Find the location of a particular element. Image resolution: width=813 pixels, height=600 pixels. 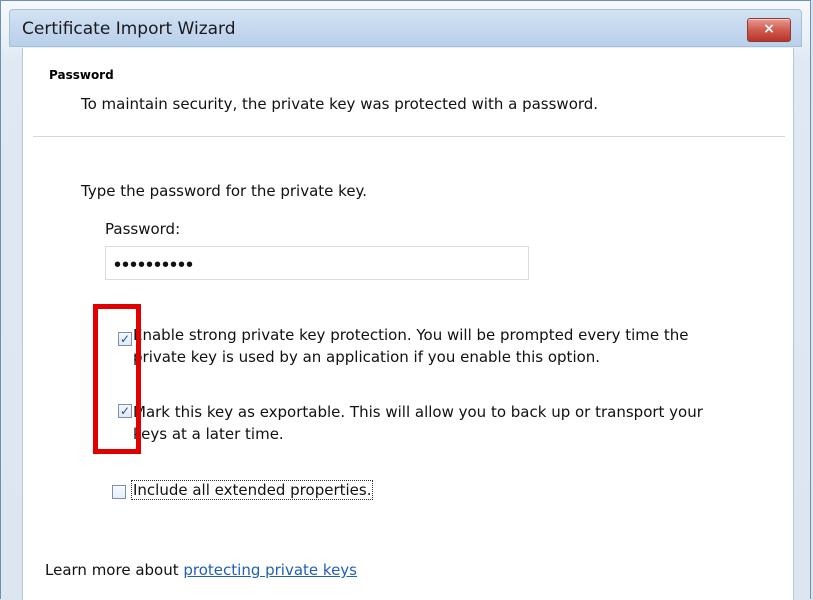

learn-more-prefix: Learn more about is located at coordinates (114, 570).